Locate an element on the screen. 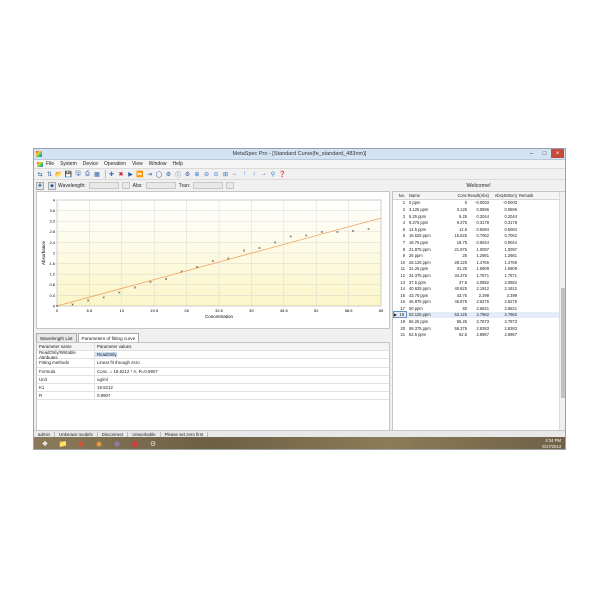  param-row: Formula Conc. = 19.5212 * A, R=0.9907 is located at coordinates (213, 371).